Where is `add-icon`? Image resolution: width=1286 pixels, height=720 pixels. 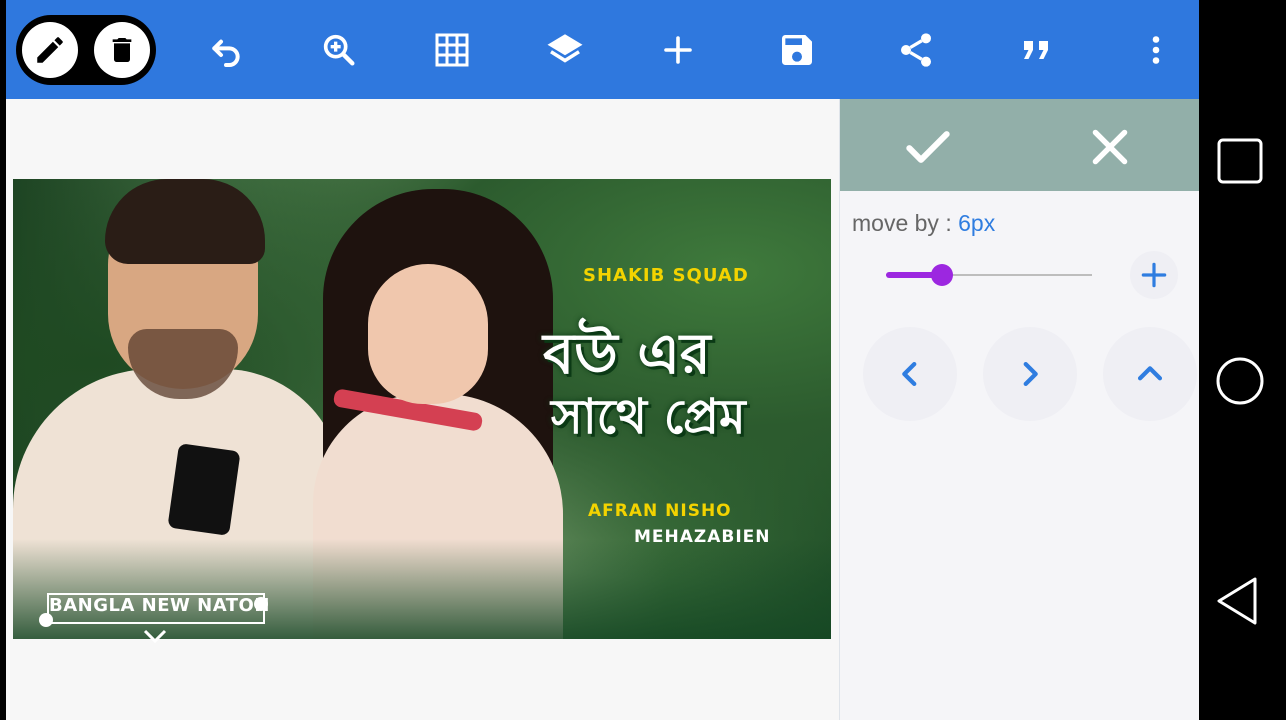
add-icon is located at coordinates (678, 50).